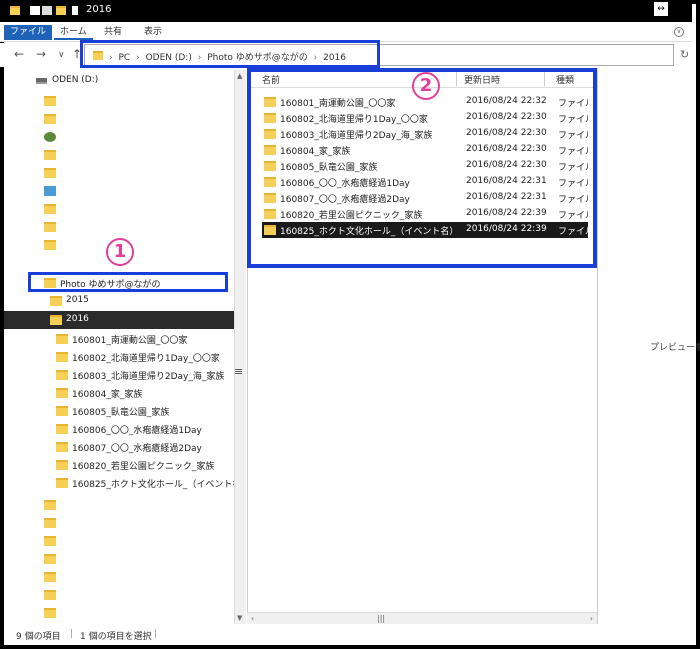 This screenshot has width=700, height=649. Describe the element at coordinates (346, 11) in the screenshot. I see `title-bar: 2016 ↔` at that location.